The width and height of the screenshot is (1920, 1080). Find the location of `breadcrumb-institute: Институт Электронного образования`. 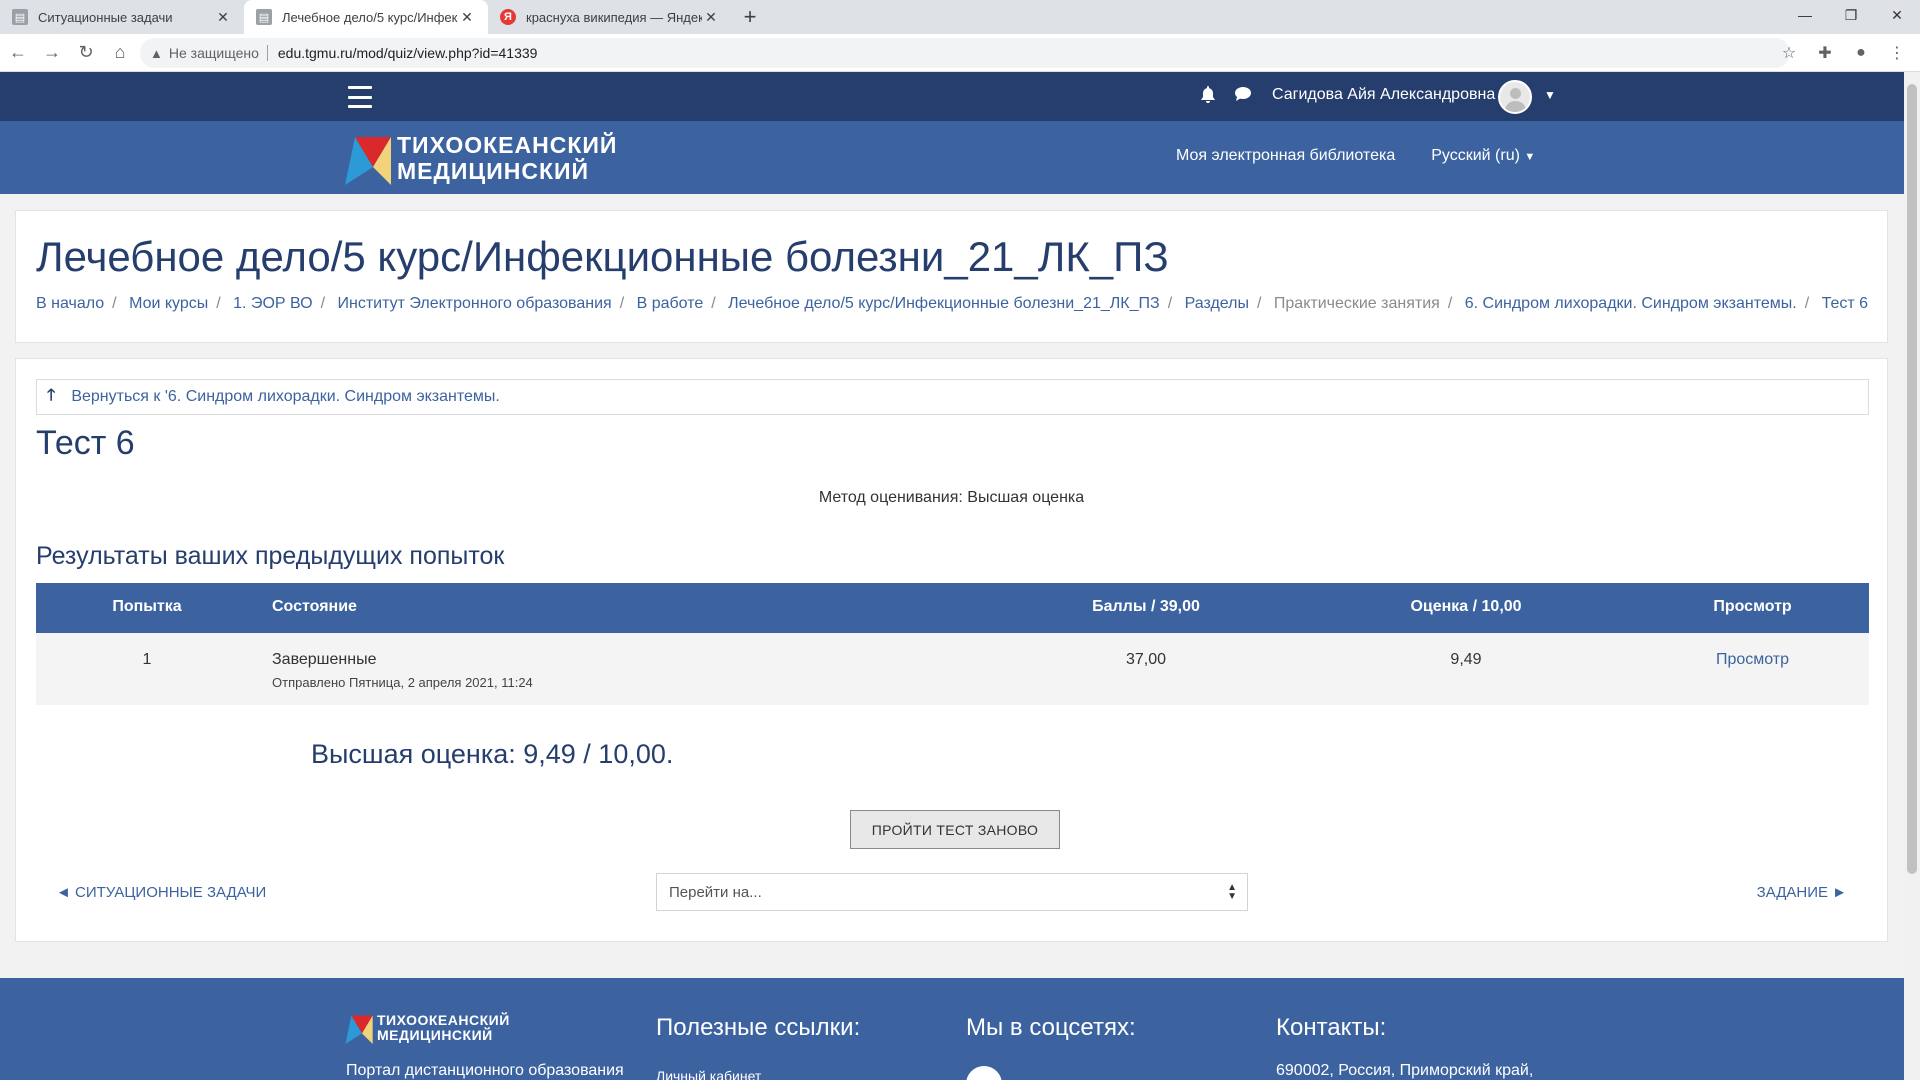

breadcrumb-institute: Институт Электронного образования is located at coordinates (475, 303).